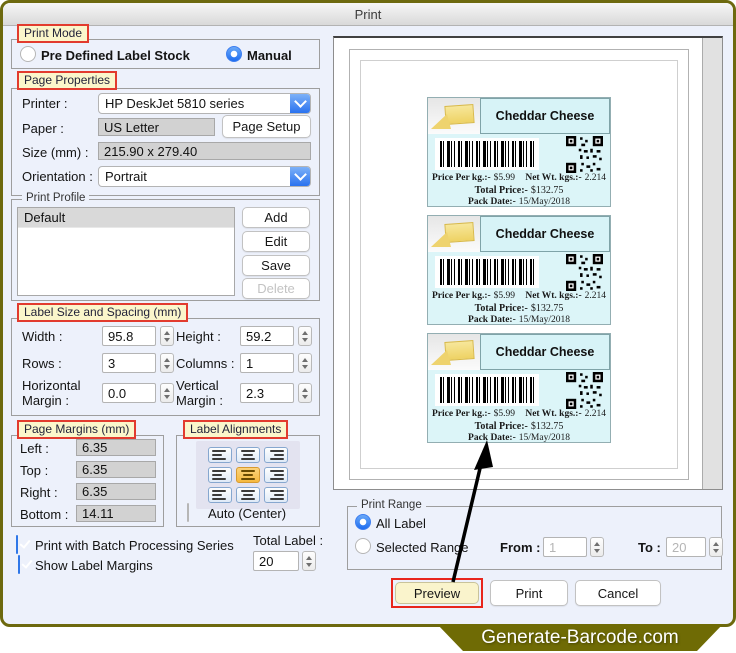 Image resolution: width=736 pixels, height=653 pixels. I want to click on align-bottom-right-button, so click(276, 495).